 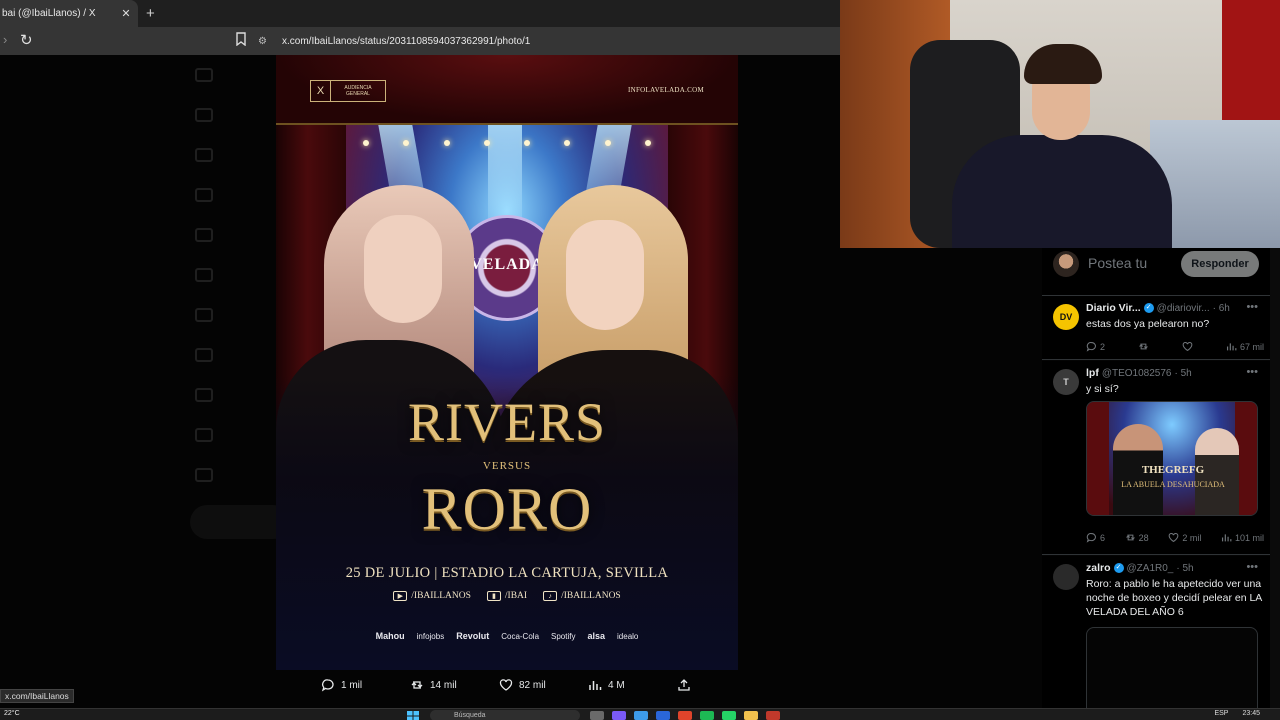 I want to click on whatsapp-icon, so click(x=729, y=715).